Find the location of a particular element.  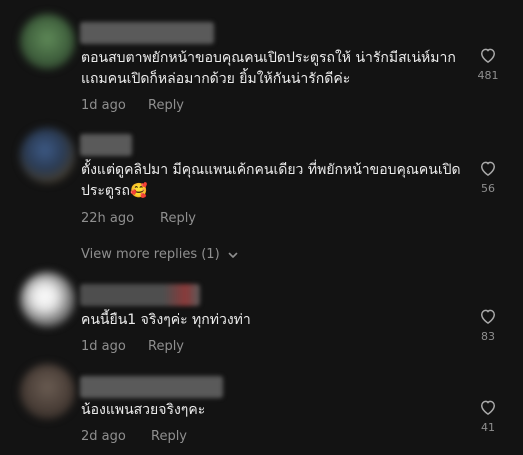

chevron-down-icon is located at coordinates (233, 255).